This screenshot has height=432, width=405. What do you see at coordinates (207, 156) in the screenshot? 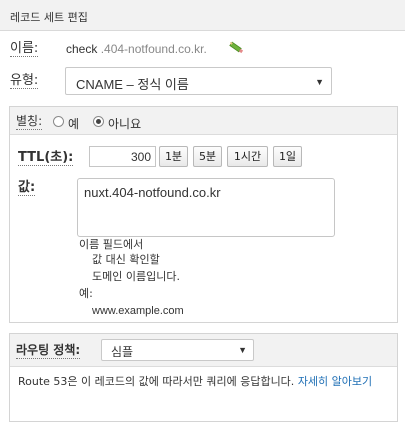
I see `ttl-5min-button: 5분` at bounding box center [207, 156].